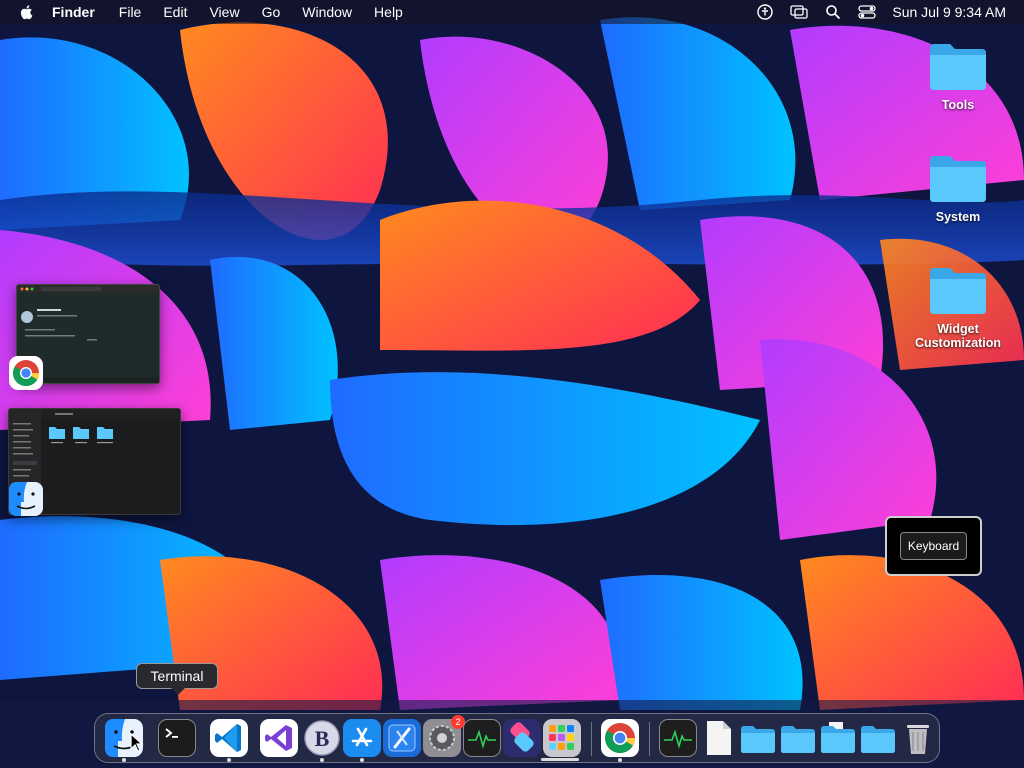 The width and height of the screenshot is (1024, 768). What do you see at coordinates (388, 12) in the screenshot?
I see `menu-help: Help` at bounding box center [388, 12].